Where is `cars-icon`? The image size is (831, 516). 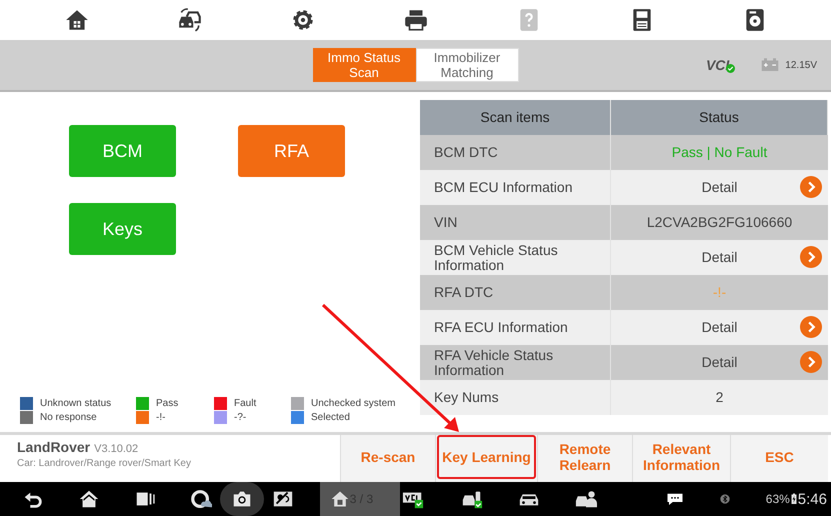
cars-icon is located at coordinates (189, 20).